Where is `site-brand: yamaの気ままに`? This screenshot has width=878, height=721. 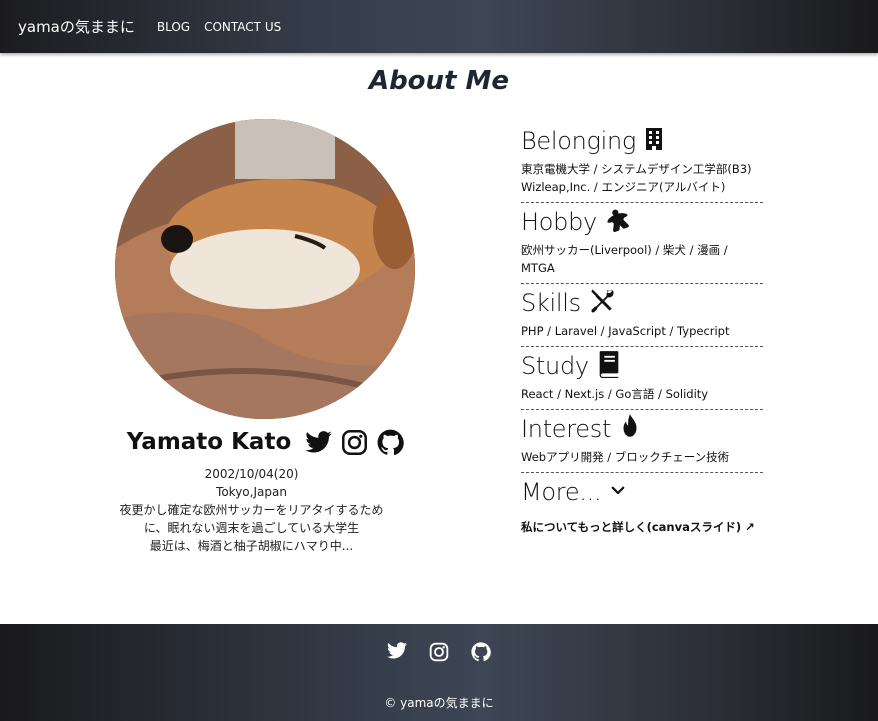
site-brand: yamaの気ままに is located at coordinates (76, 26).